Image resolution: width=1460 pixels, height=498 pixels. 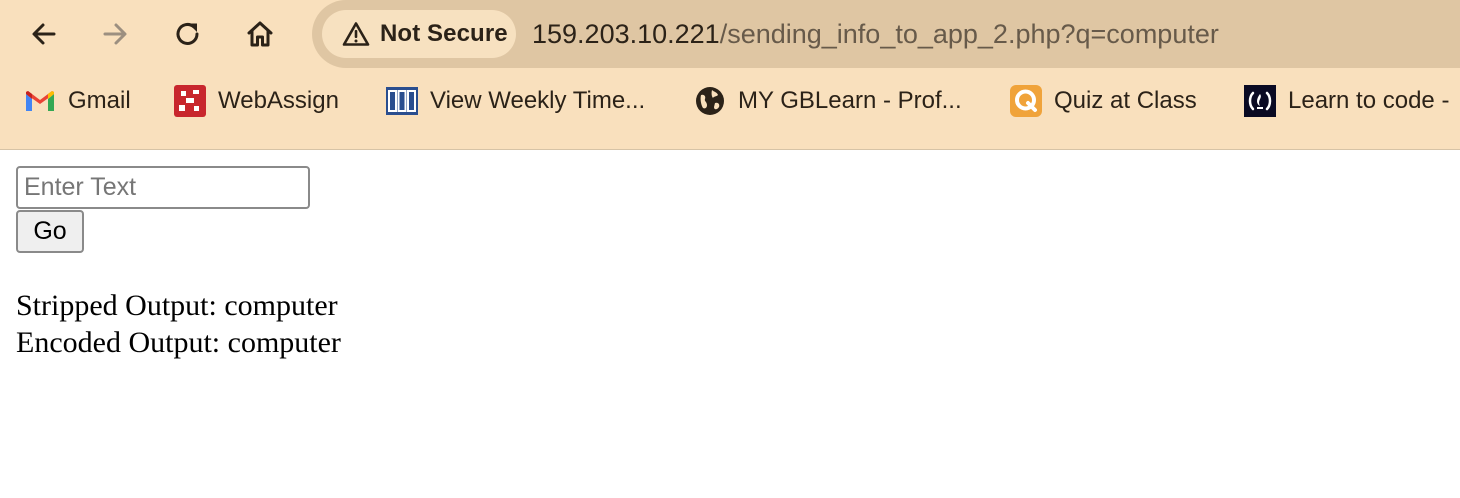 I want to click on back-button, so click(x=44, y=34).